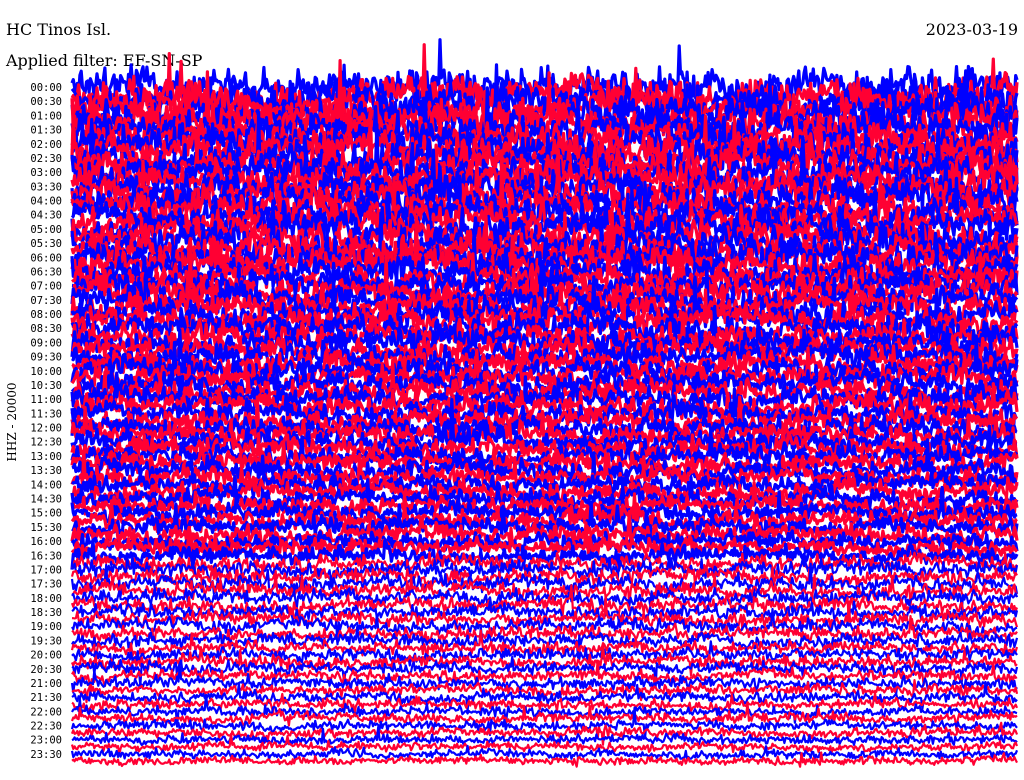 The height and width of the screenshot is (780, 1024). Describe the element at coordinates (46, 485) in the screenshot. I see `time-tick-label: 14:00` at that location.